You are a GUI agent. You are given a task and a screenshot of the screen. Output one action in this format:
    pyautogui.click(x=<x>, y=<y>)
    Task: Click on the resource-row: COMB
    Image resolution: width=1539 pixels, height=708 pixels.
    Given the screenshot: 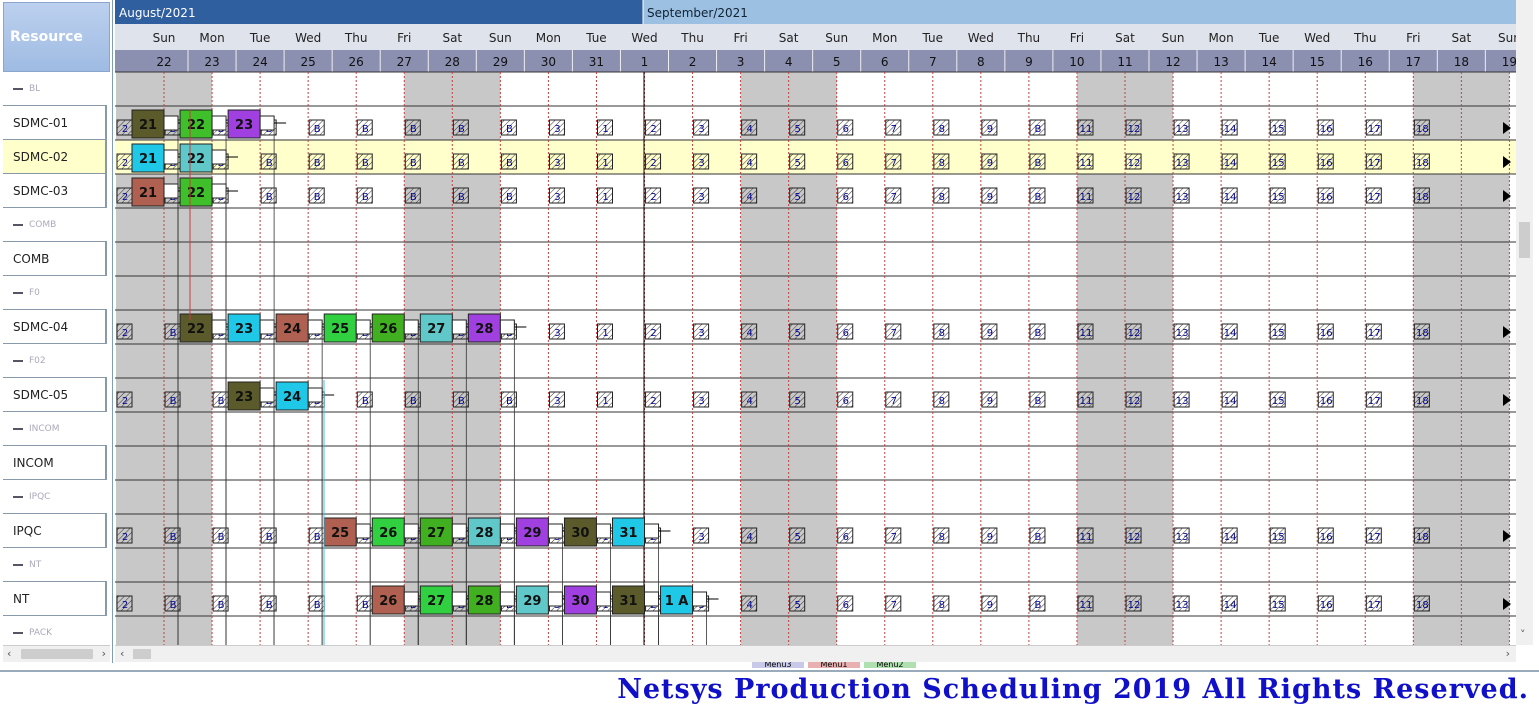 What is the action you would take?
    pyautogui.click(x=55, y=259)
    